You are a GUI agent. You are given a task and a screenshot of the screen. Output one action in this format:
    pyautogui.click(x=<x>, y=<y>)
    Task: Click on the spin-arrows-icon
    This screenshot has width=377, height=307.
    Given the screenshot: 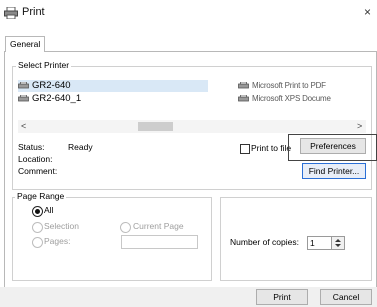 What is the action you would take?
    pyautogui.click(x=338, y=243)
    